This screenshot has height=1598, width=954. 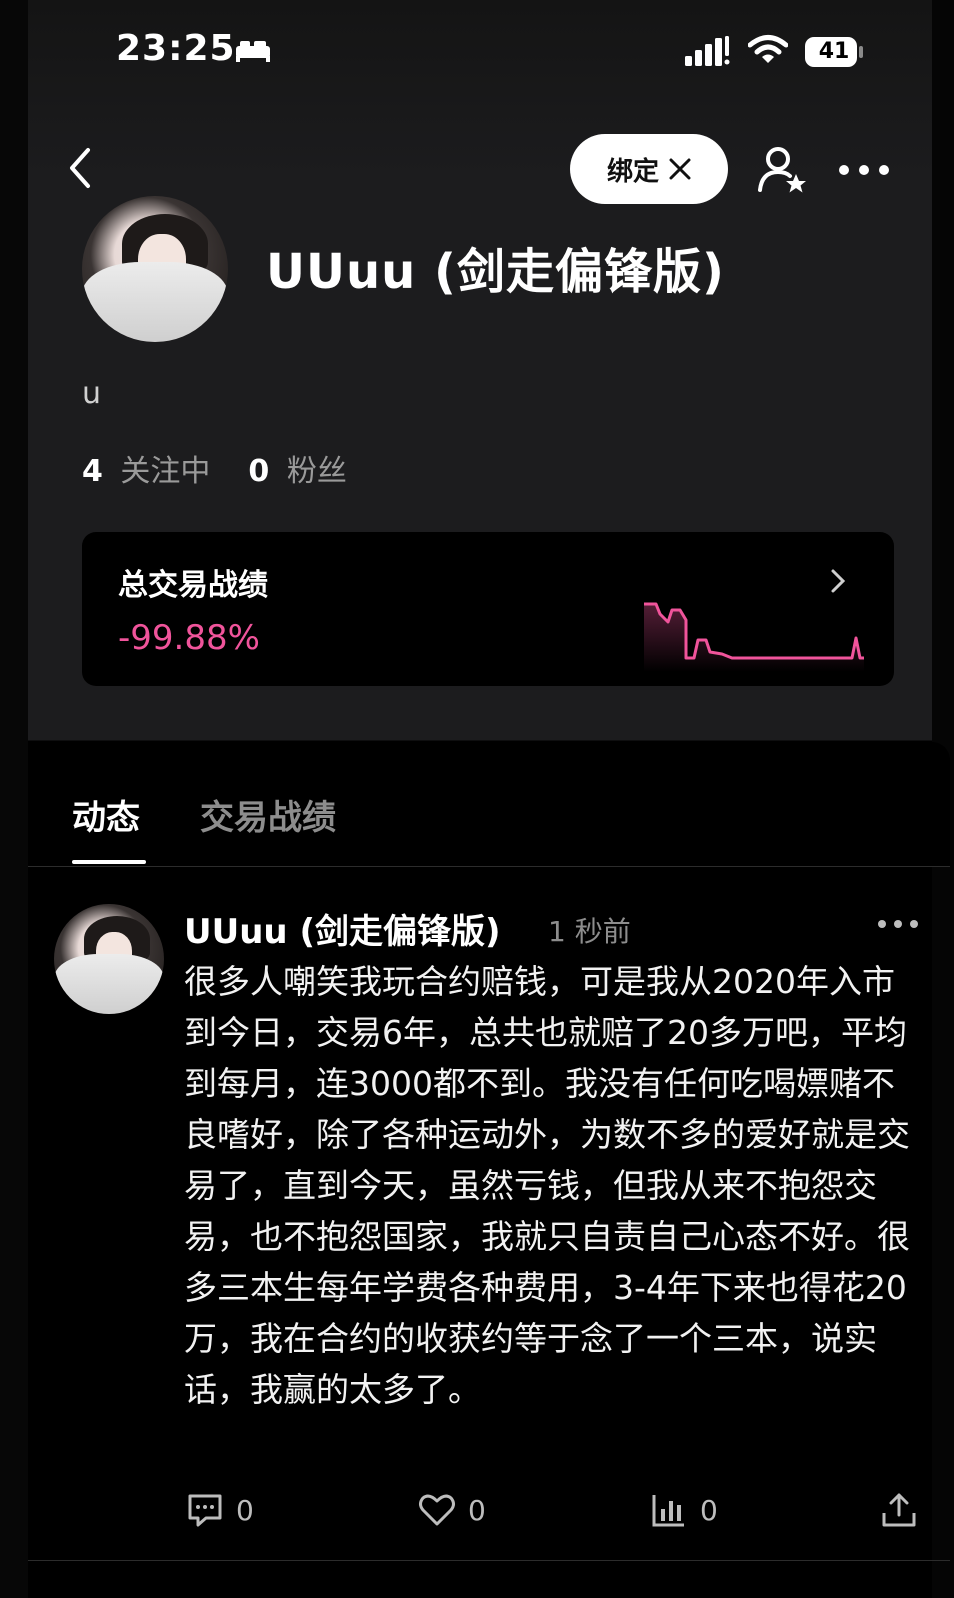 I want to click on heart-icon, so click(x=437, y=1510).